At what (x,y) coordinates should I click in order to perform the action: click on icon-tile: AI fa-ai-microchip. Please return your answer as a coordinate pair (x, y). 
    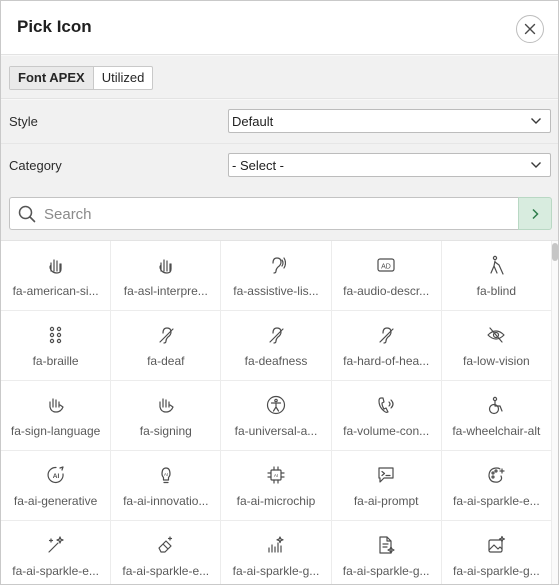
    Looking at the image, I should click on (276, 486).